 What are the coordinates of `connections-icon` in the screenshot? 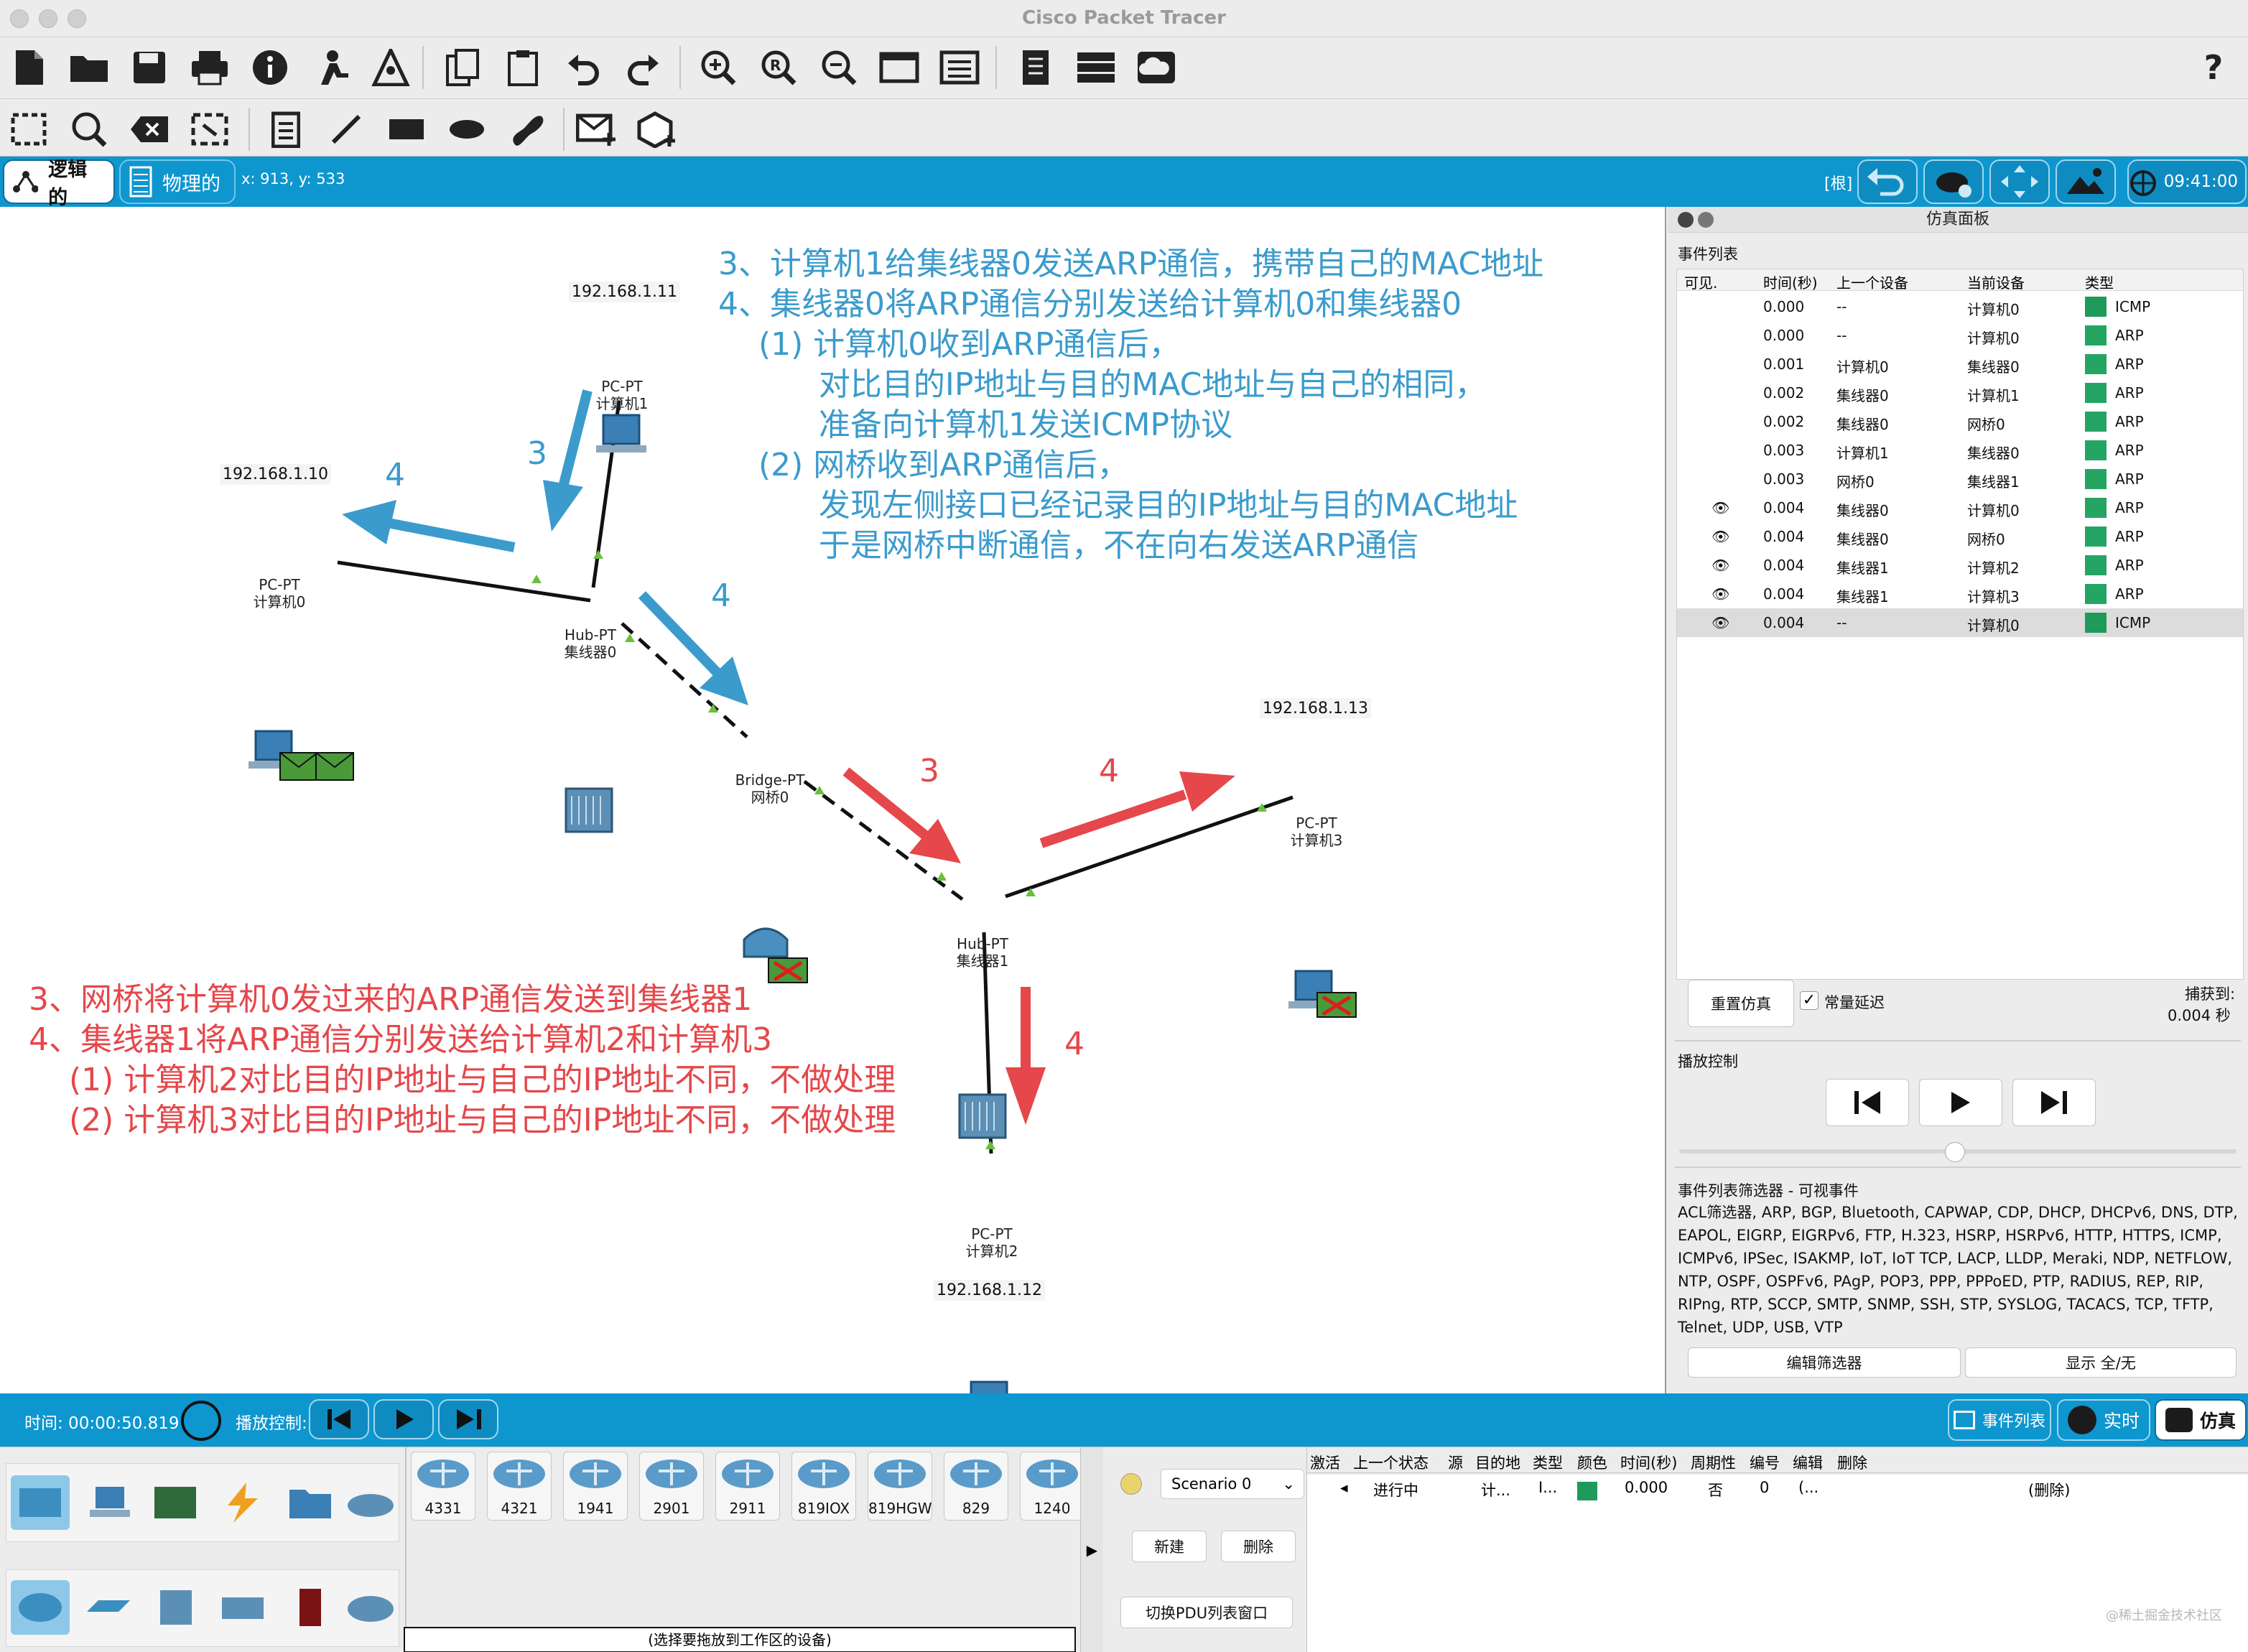 It's located at (242, 1502).